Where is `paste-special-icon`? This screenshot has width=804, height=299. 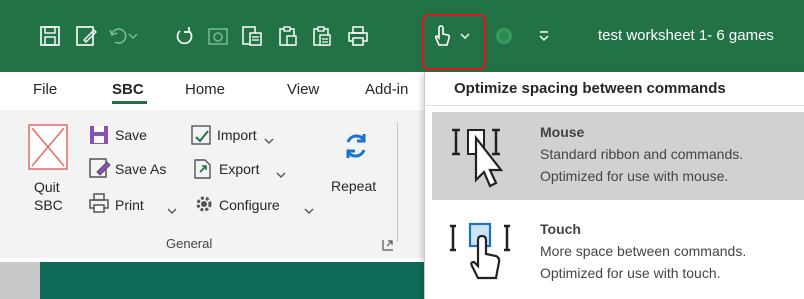
paste-special-icon is located at coordinates (252, 36).